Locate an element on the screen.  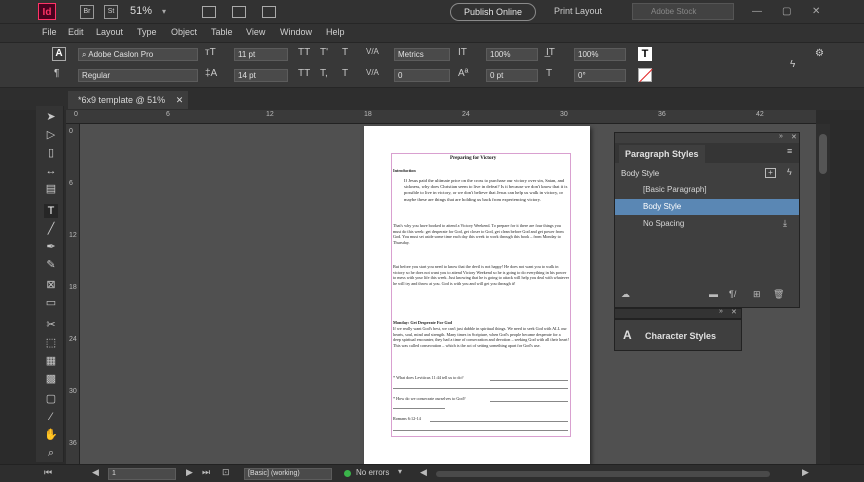
close-icon: ✕ is located at coordinates (816, 11).